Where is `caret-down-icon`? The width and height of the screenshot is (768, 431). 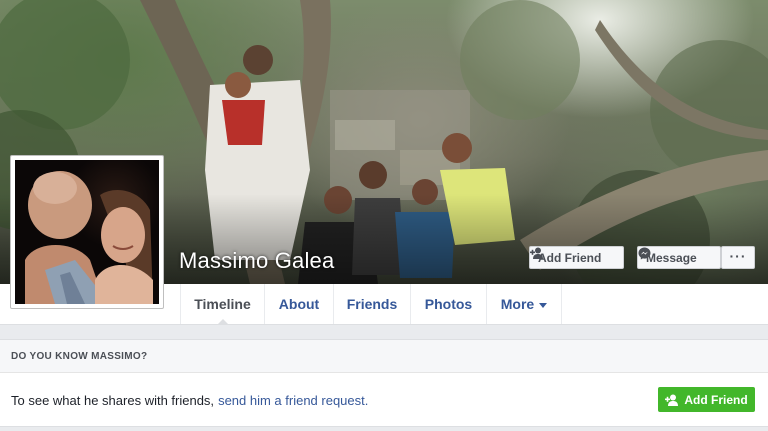 caret-down-icon is located at coordinates (543, 305).